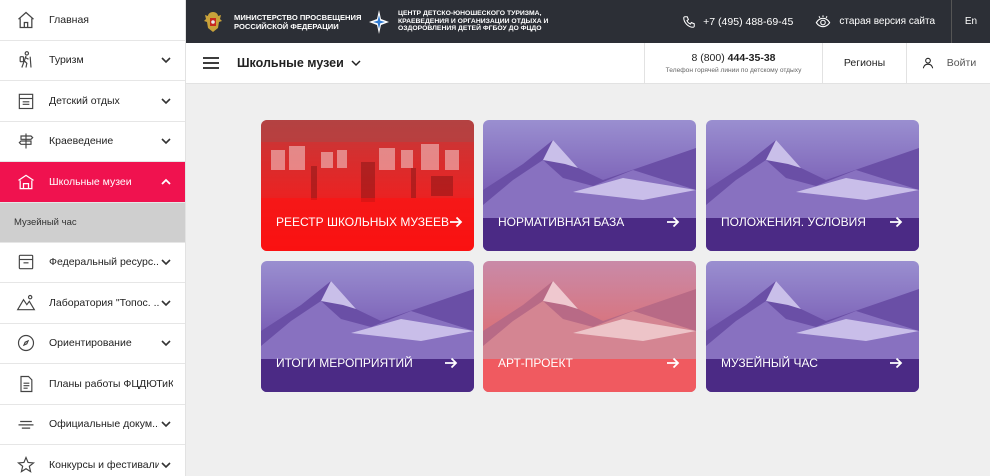  Describe the element at coordinates (26, 343) in the screenshot. I see `compass-icon` at that location.